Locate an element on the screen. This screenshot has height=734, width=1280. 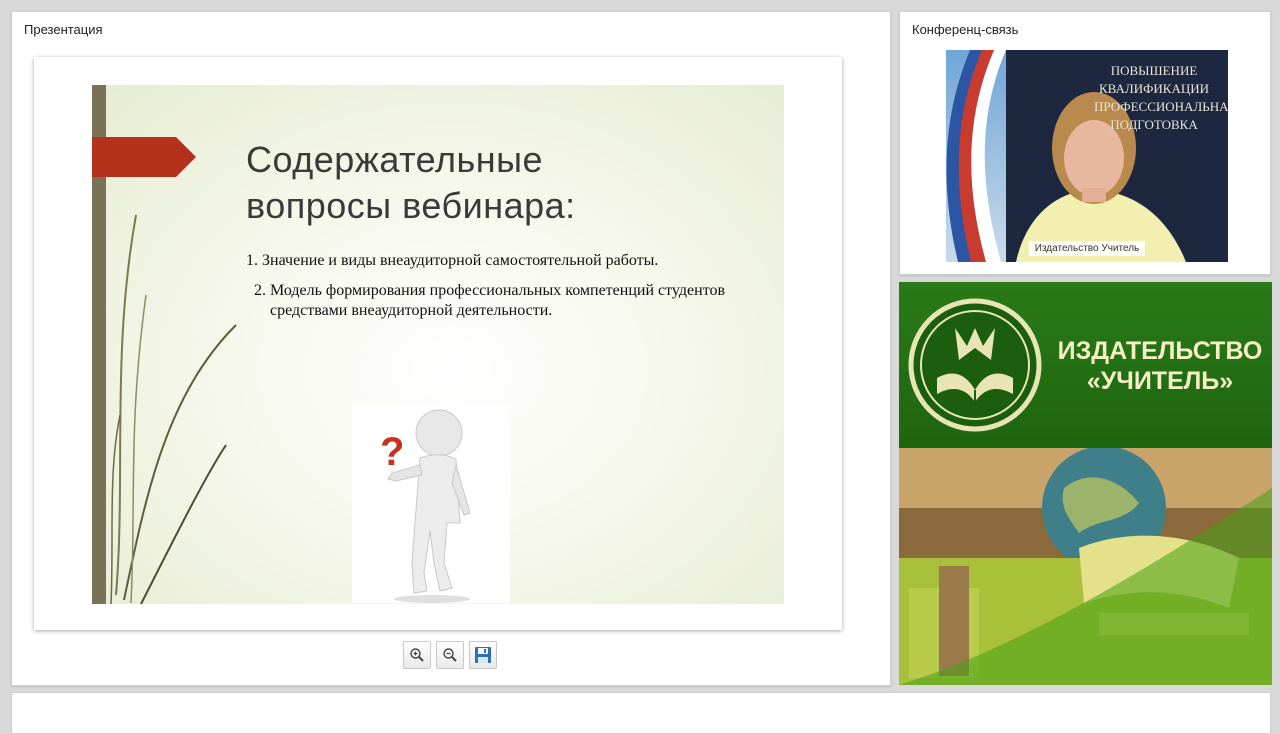
banner-header: ИЗДАТЕЛЬСТВО «УЧИТЕЛЬ» is located at coordinates (1085, 365).